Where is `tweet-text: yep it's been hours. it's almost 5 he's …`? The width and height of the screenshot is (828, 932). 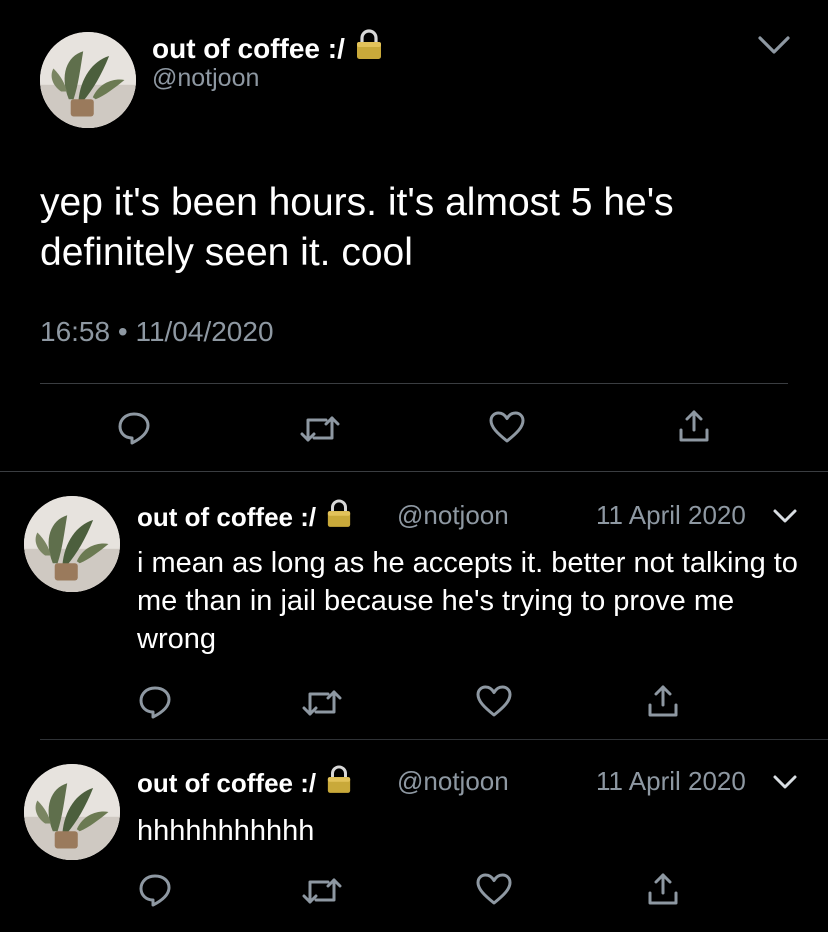 tweet-text: yep it's been hours. it's almost 5 he's … is located at coordinates (357, 227).